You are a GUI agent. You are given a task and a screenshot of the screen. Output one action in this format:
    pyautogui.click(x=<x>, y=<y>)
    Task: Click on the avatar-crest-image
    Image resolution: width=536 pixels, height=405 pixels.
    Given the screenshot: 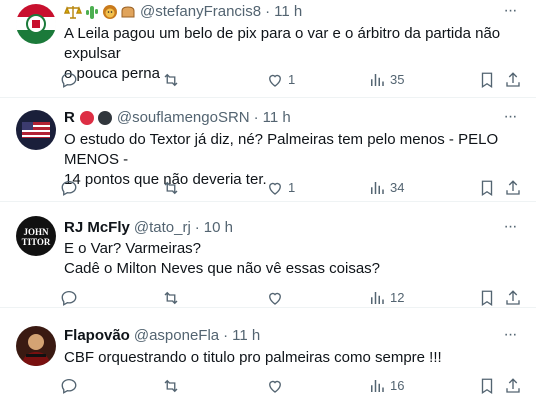 What is the action you would take?
    pyautogui.click(x=36, y=24)
    